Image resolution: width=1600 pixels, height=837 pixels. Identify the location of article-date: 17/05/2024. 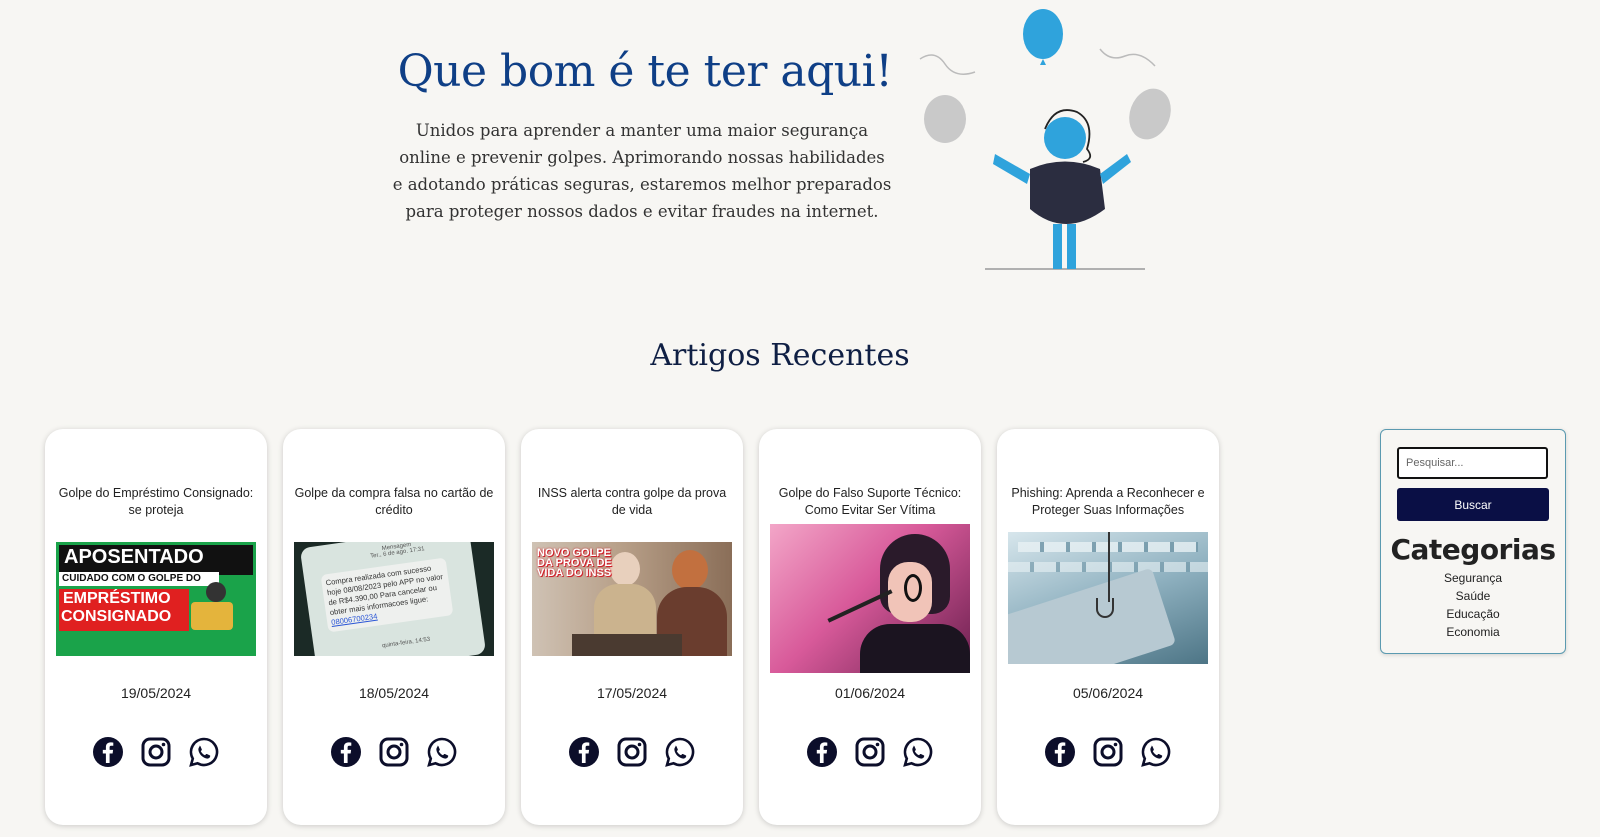
(632, 693).